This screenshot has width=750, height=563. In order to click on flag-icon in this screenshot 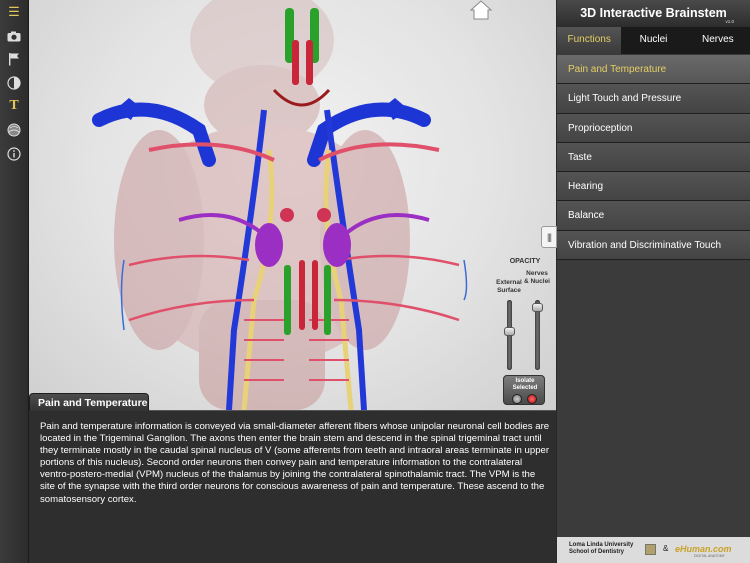, I will do `click(14, 59)`.